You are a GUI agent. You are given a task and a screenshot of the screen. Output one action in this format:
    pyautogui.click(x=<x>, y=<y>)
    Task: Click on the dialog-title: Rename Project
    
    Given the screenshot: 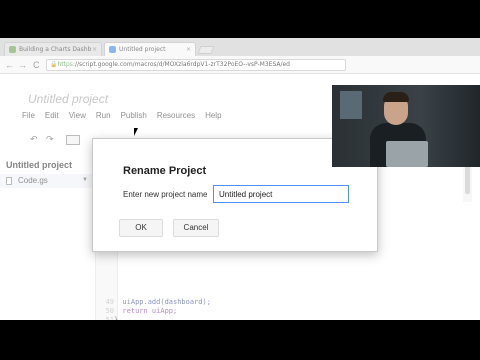 What is the action you would take?
    pyautogui.click(x=165, y=171)
    